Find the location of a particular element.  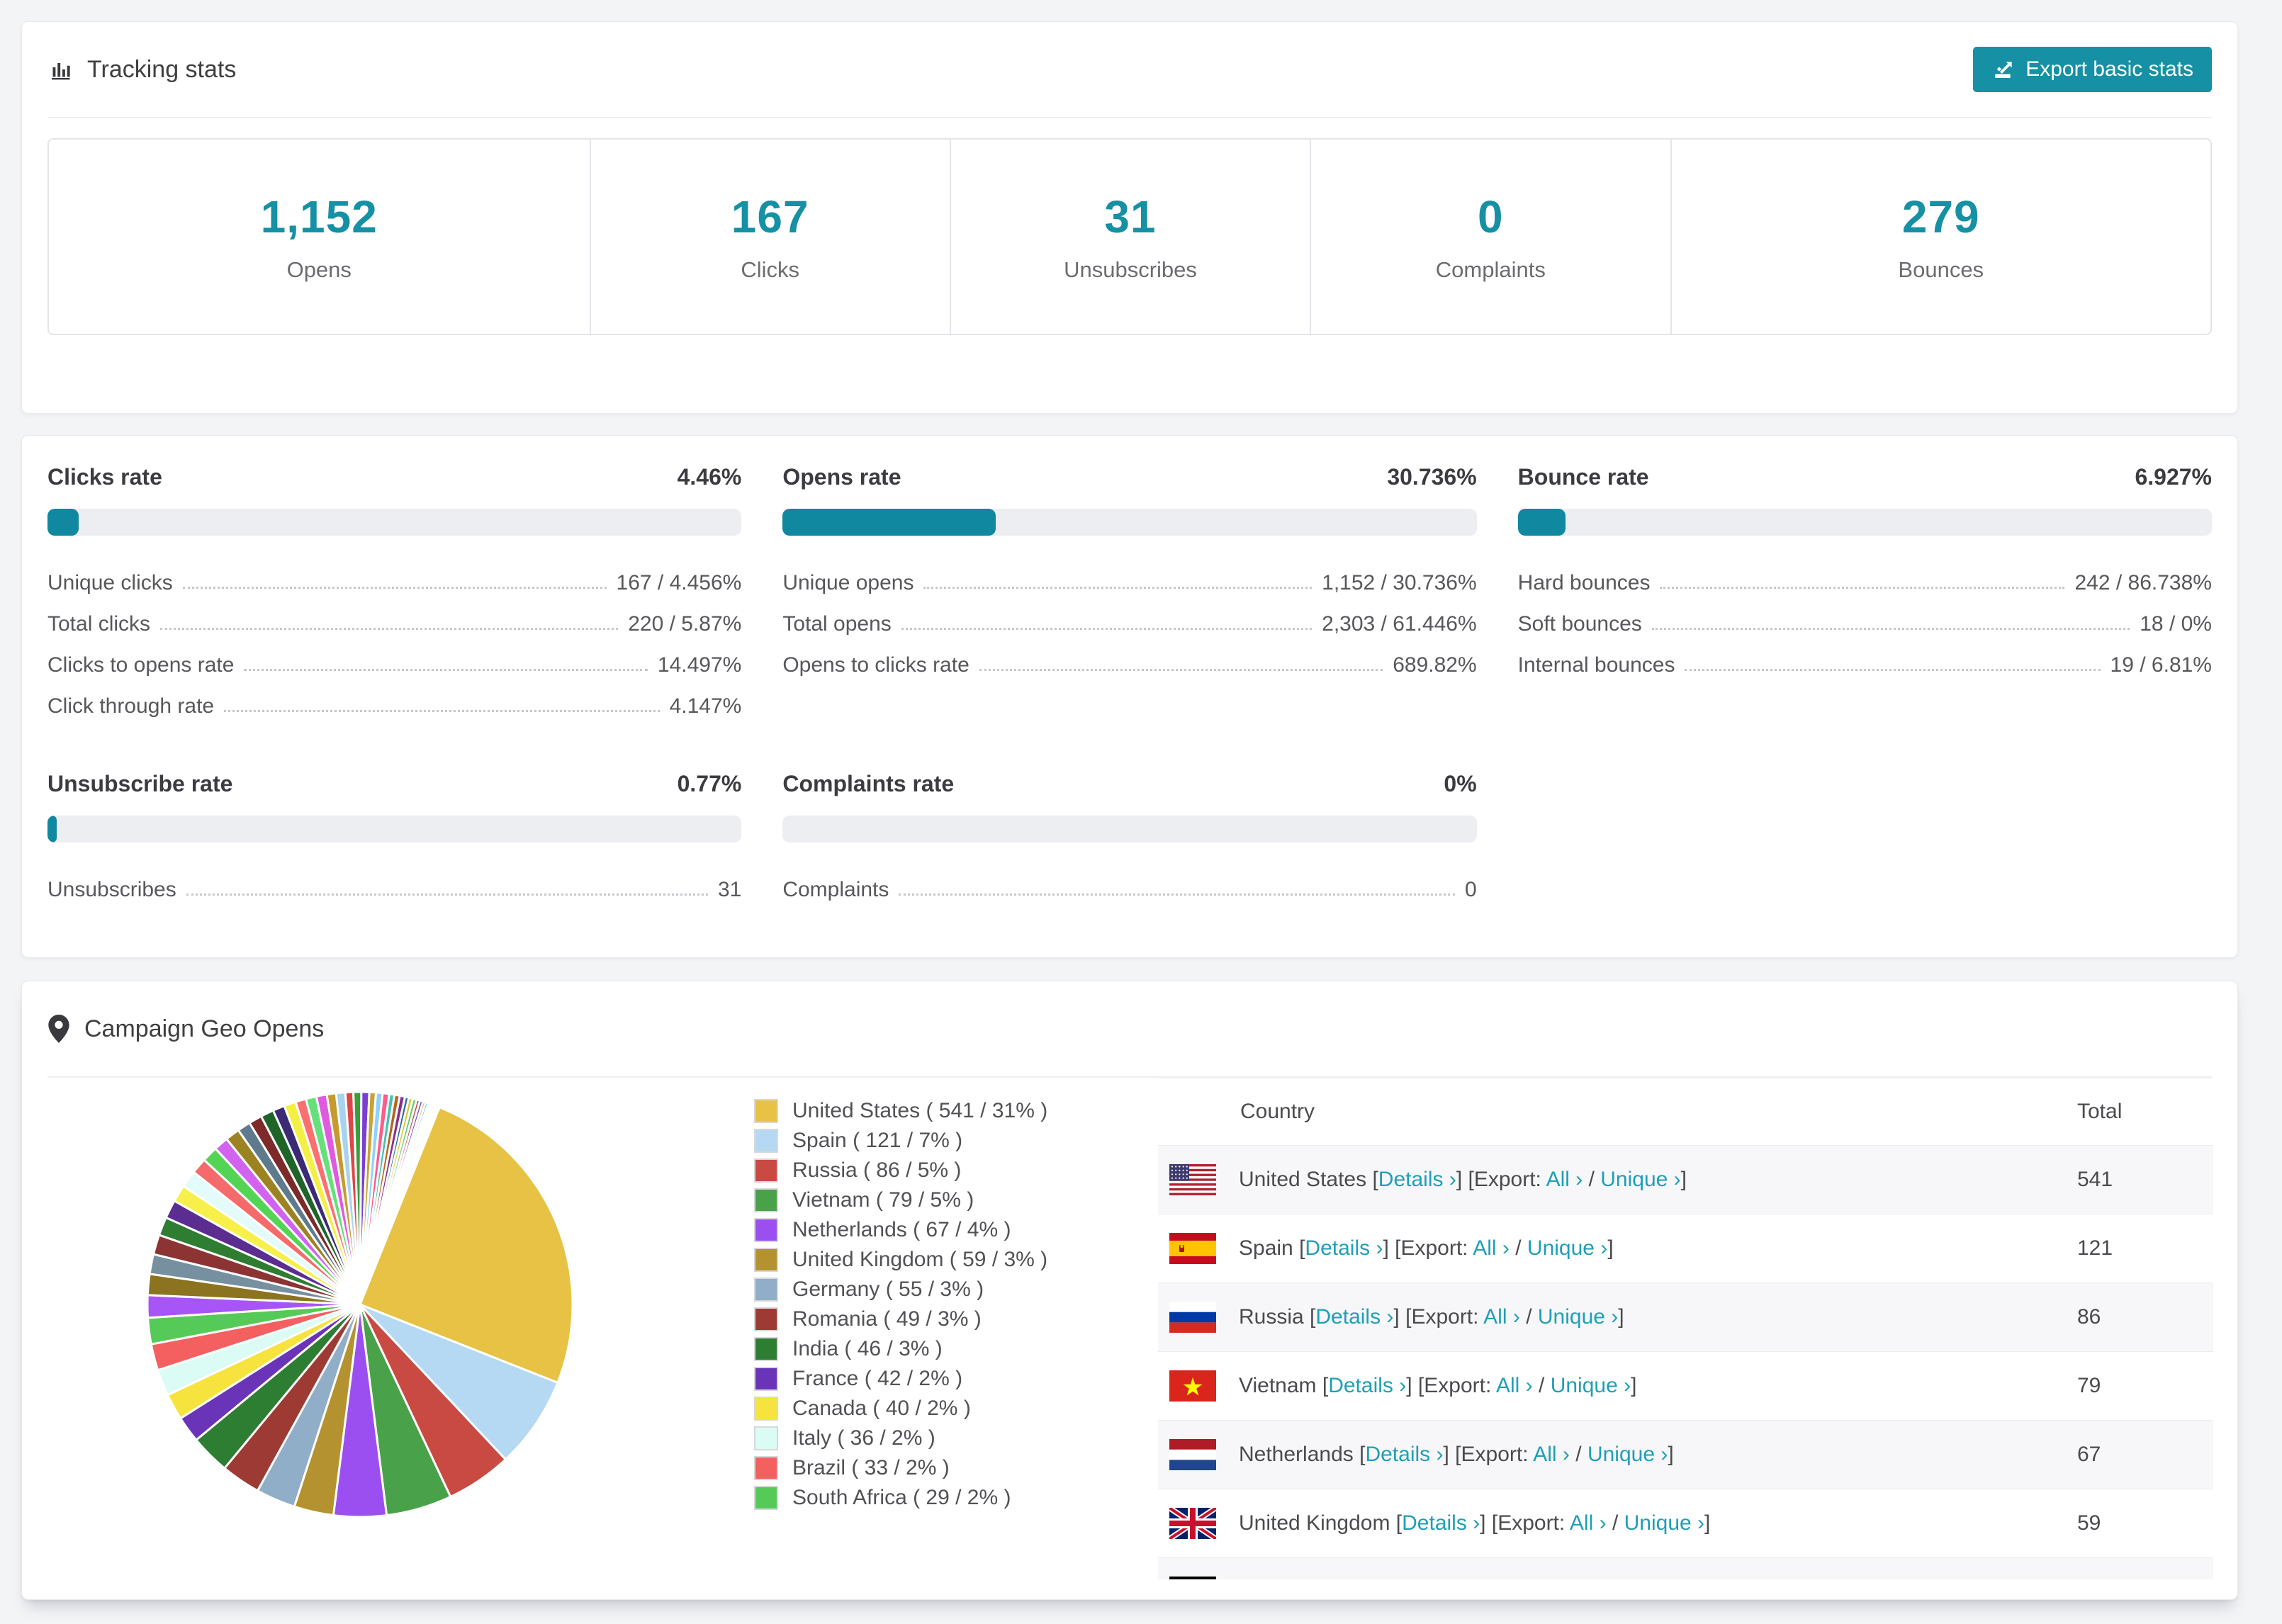

stat-value: 31 is located at coordinates (1130, 216).